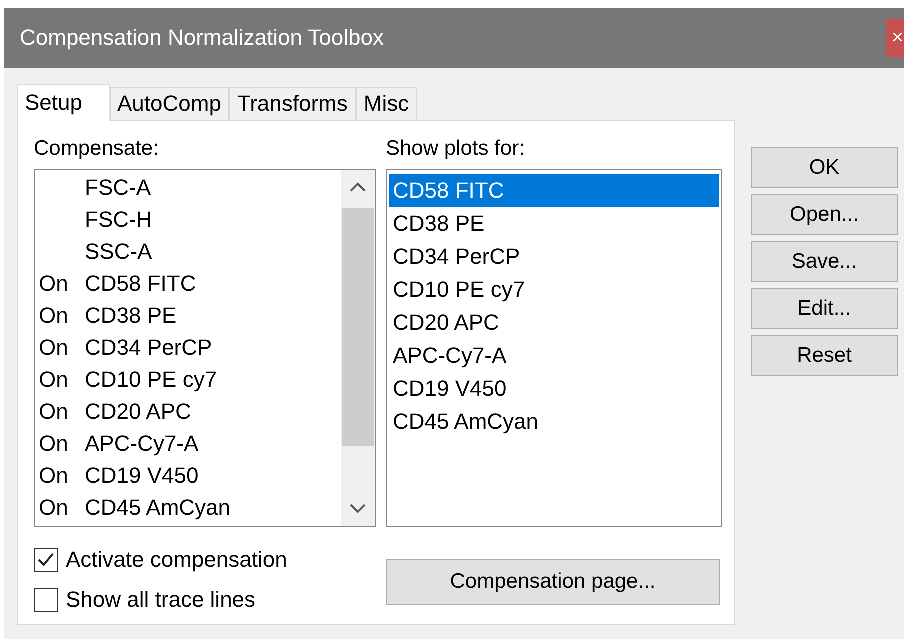 Image resolution: width=904 pixels, height=639 pixels. I want to click on close-button: ×, so click(895, 38).